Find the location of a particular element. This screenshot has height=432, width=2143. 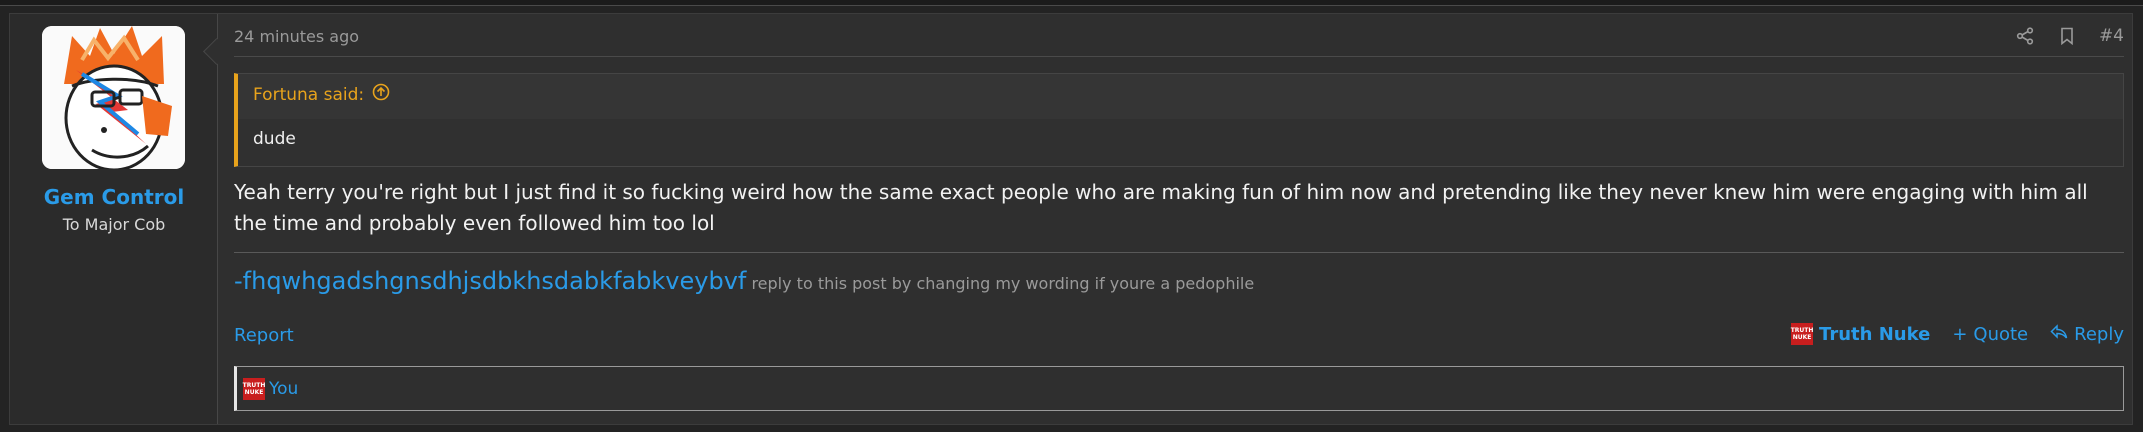

user-title: To Major Cob is located at coordinates (114, 224).